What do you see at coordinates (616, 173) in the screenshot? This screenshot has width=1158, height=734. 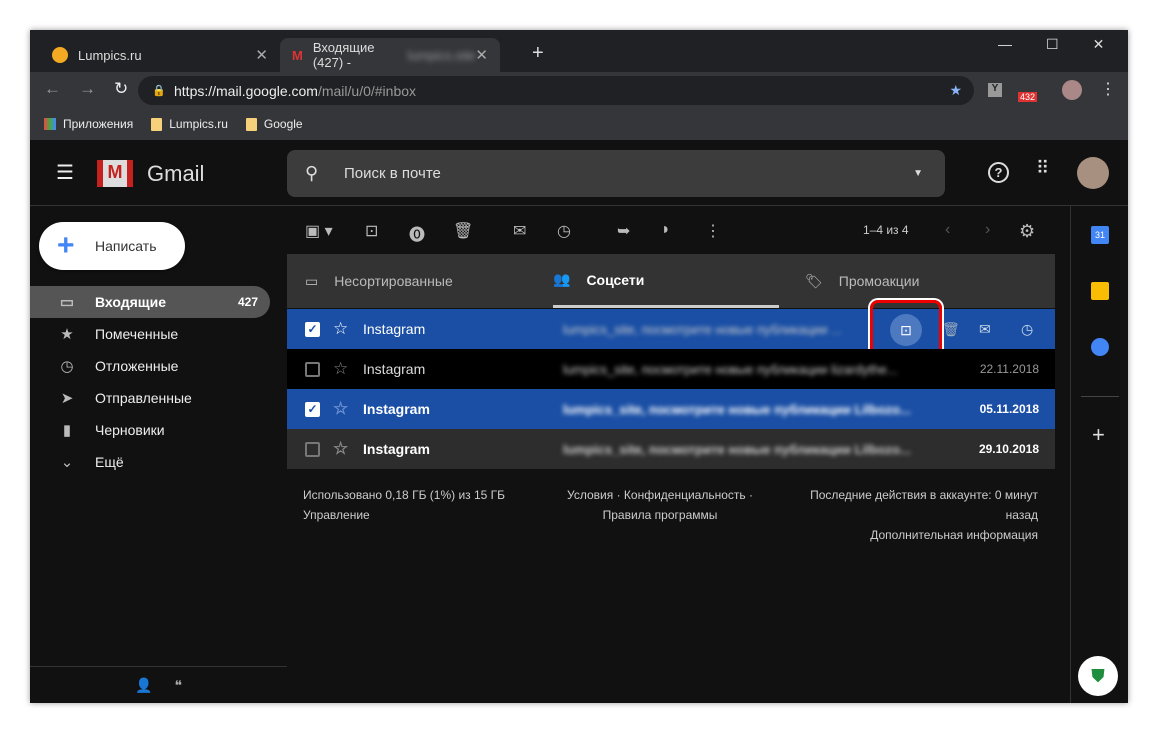 I see `search-input: ⚲ Поиск в почте ▼` at bounding box center [616, 173].